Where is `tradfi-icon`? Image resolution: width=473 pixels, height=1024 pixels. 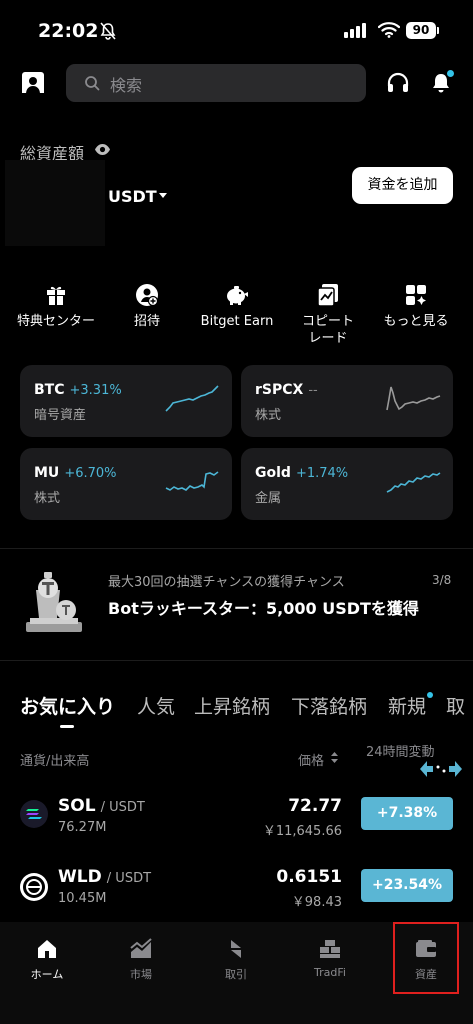 tradfi-icon is located at coordinates (330, 949).